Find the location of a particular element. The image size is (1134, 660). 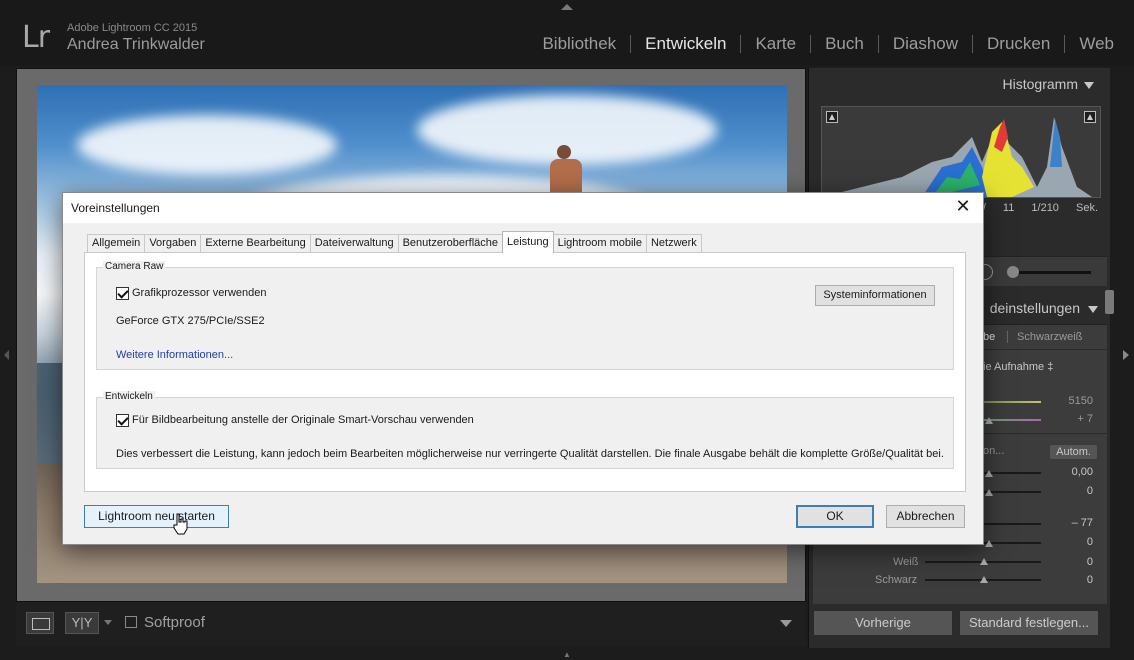

bottom-toolbar: Y|Y Softproof is located at coordinates (411, 624).